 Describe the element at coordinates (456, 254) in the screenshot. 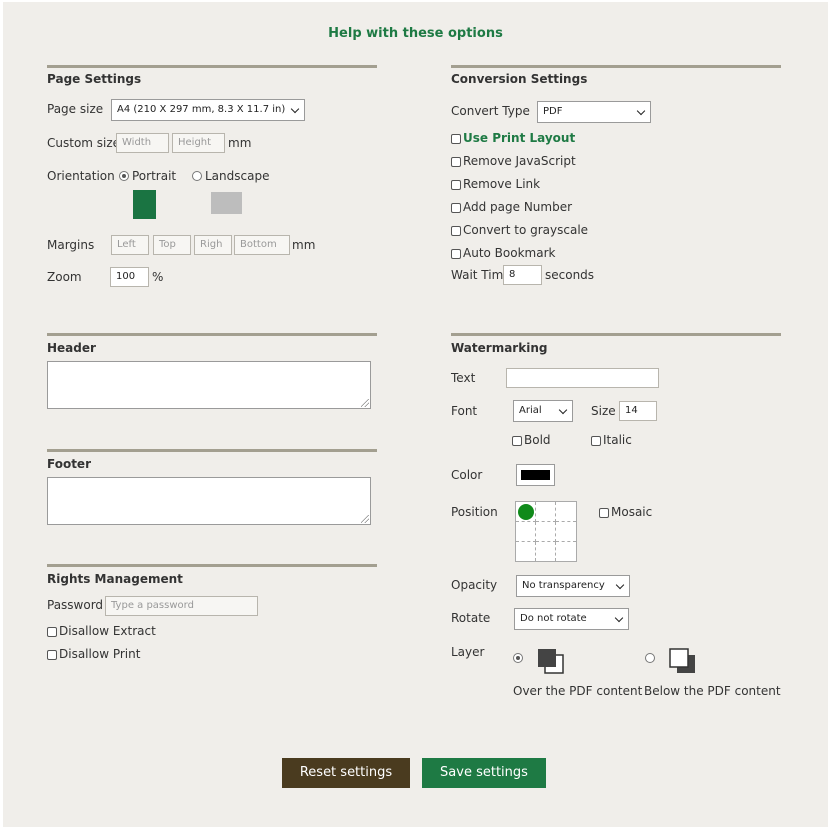

I see `auto-bookmark-checkbox` at that location.